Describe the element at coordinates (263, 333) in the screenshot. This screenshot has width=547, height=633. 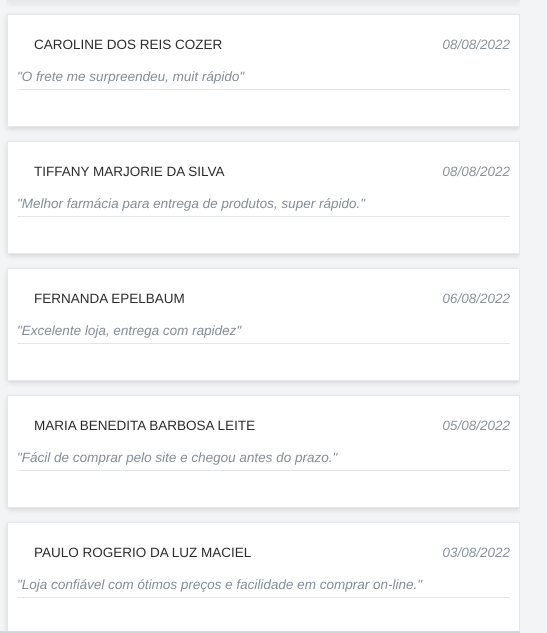
I see `review-comment: "Excelente loja, entrega com rapidez"` at that location.